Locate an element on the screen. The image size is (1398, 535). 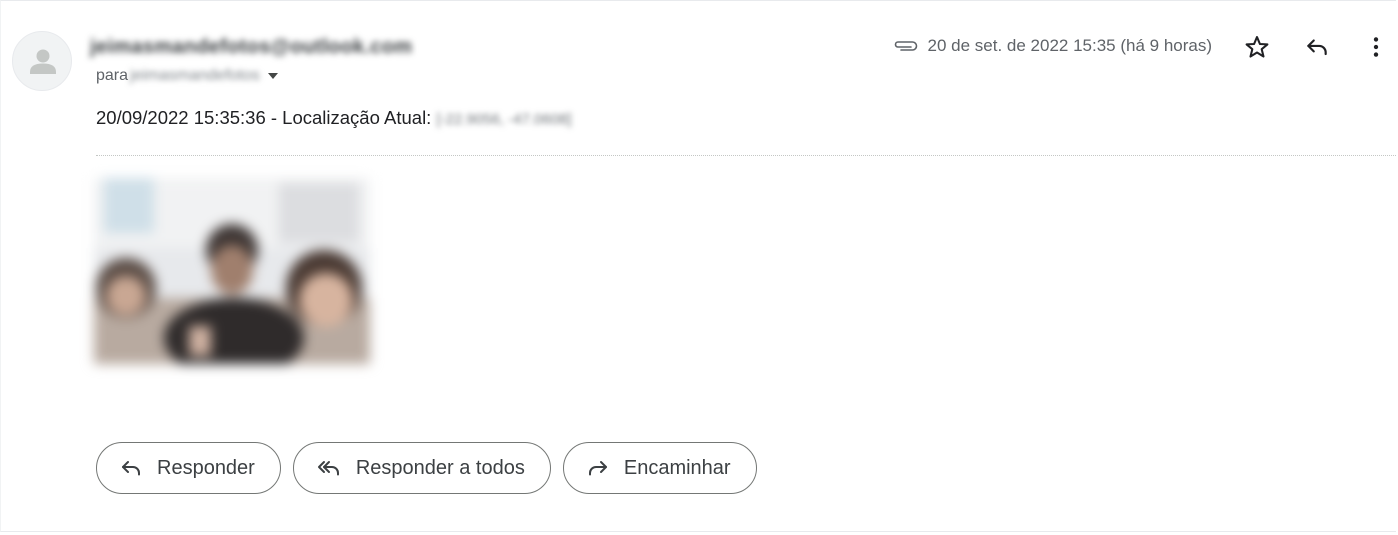
to-prefix: para is located at coordinates (112, 75).